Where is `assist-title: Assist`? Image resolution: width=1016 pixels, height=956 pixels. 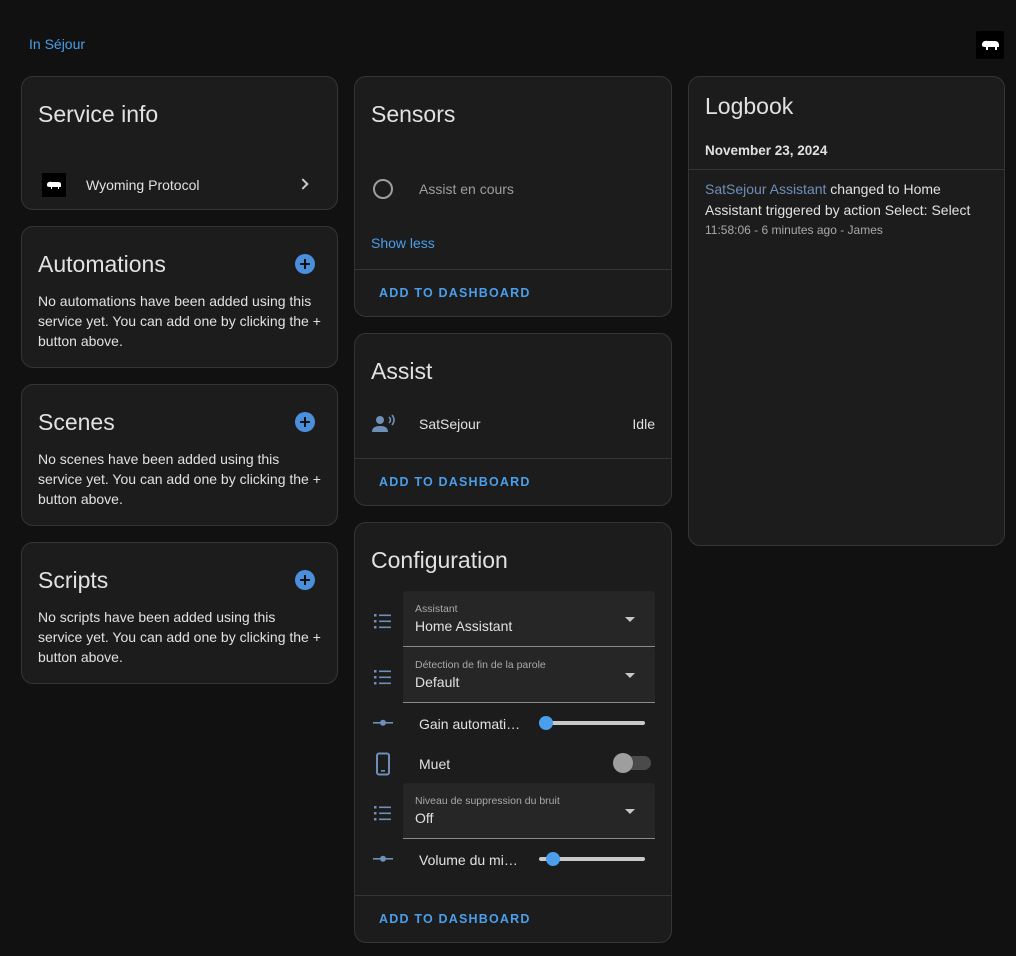
assist-title: Assist is located at coordinates (402, 371).